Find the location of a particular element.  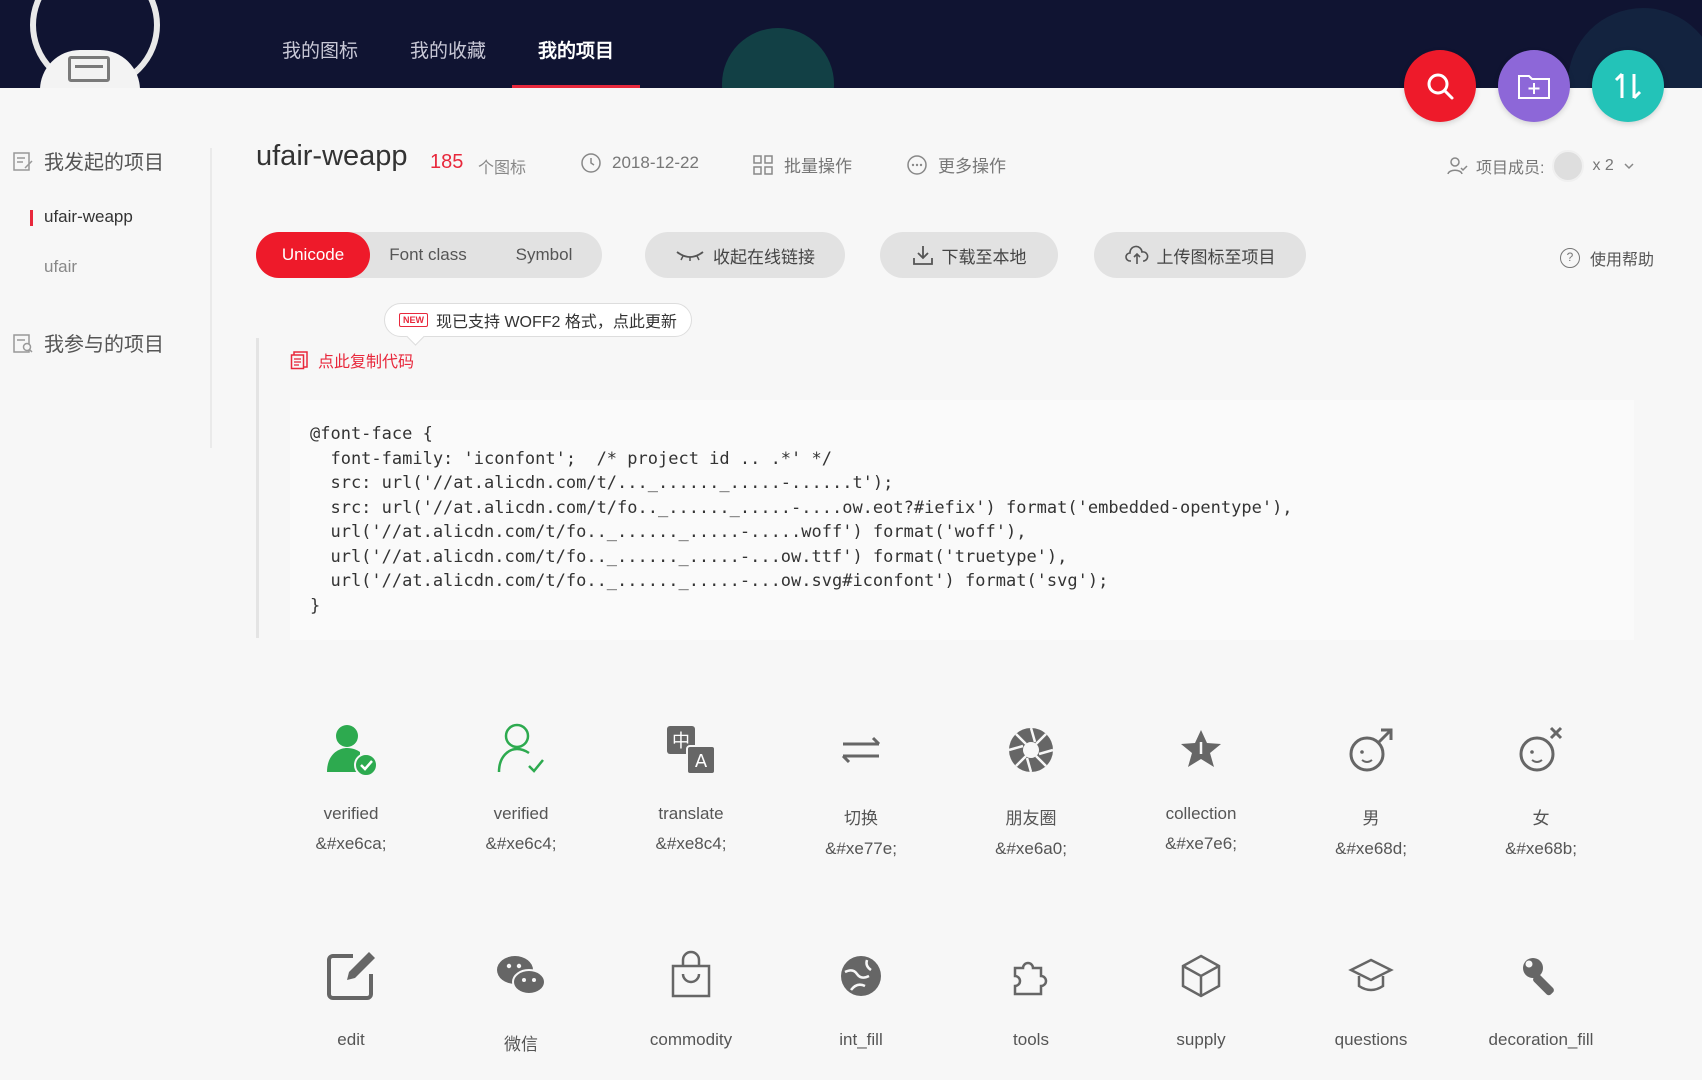

sidebar-item-ufair-weapp: ufair-weapp is located at coordinates (81, 217).